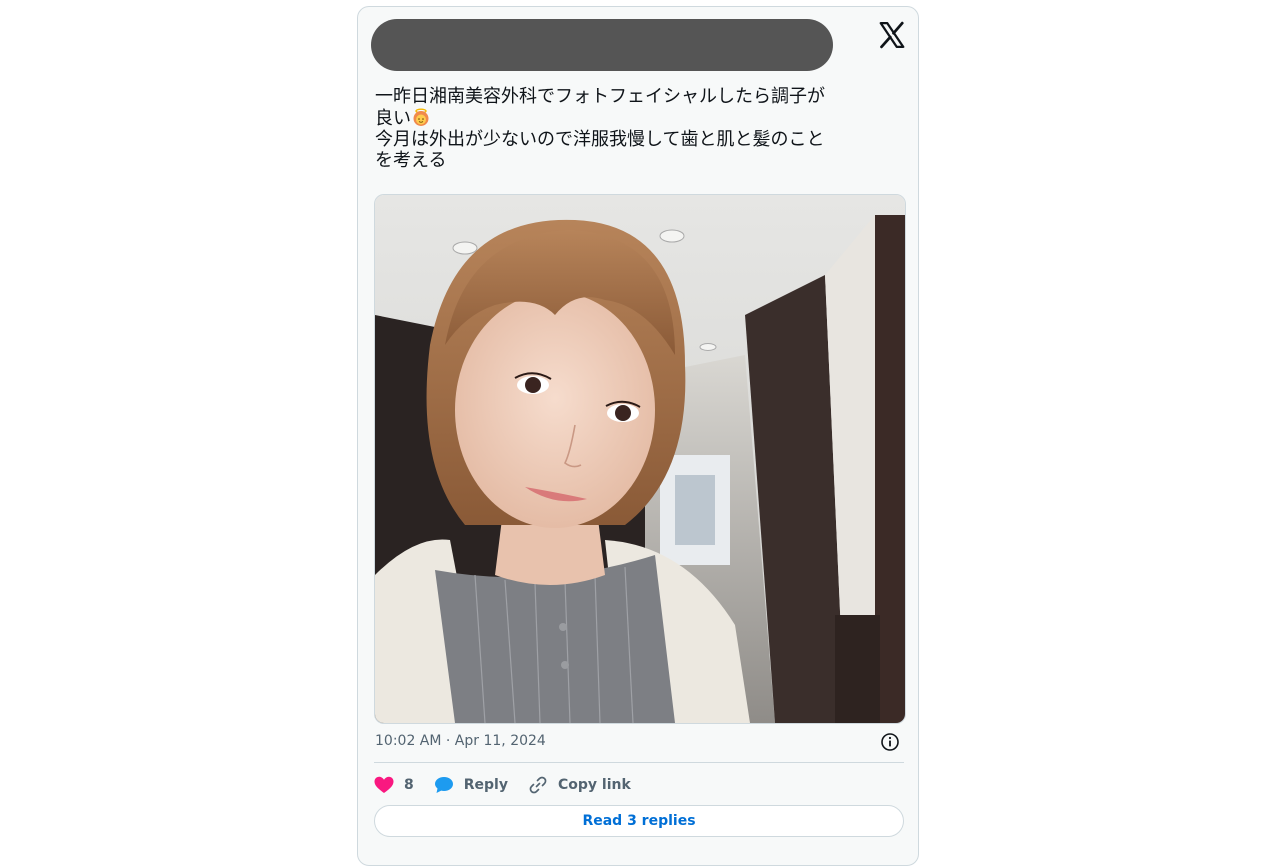 This screenshot has width=1280, height=866. I want to click on action-divider, so click(639, 762).